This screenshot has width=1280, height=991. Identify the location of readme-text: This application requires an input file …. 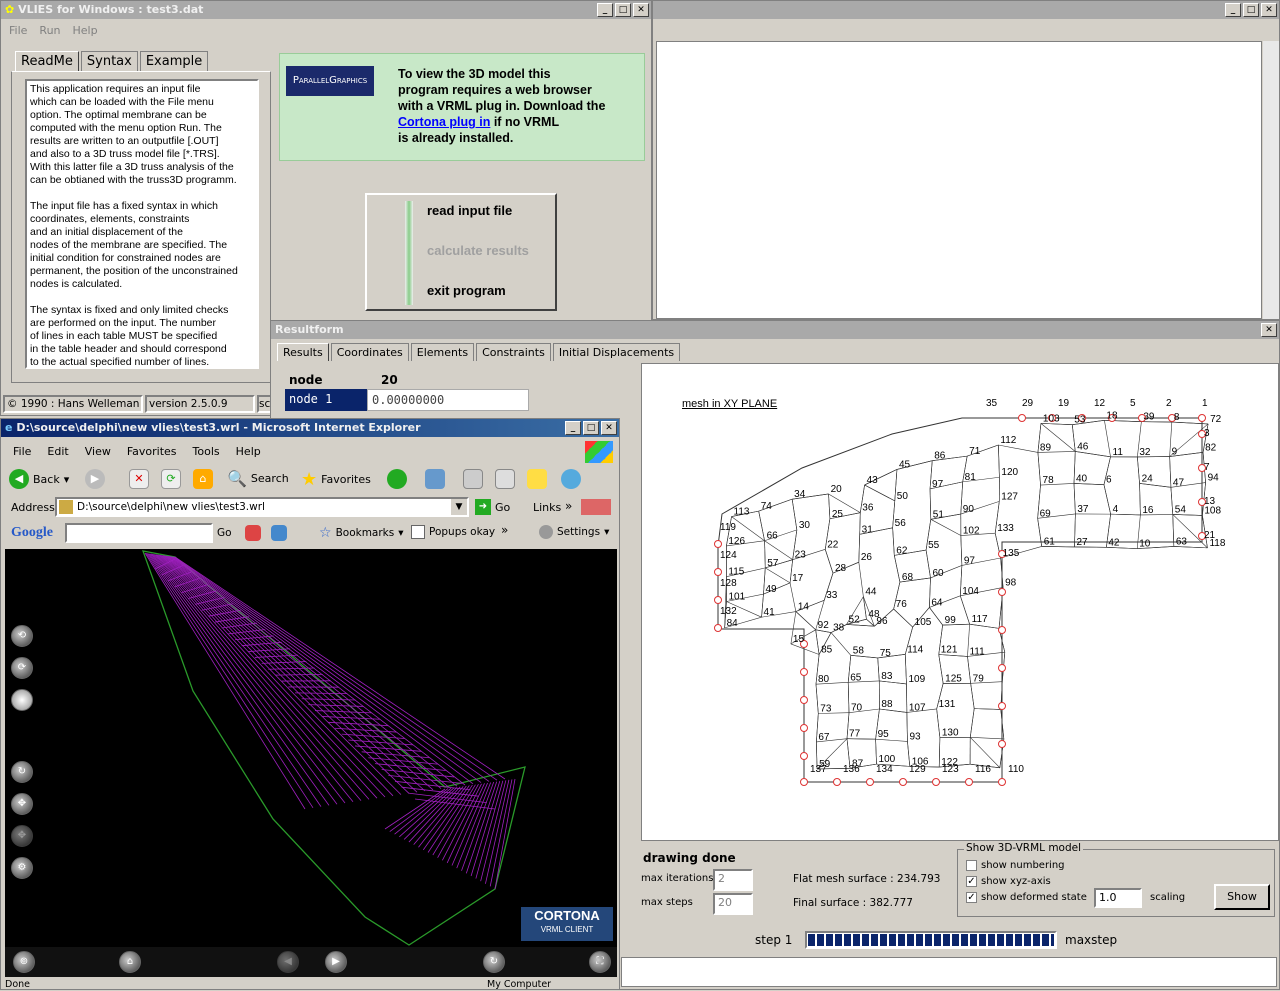
(142, 224).